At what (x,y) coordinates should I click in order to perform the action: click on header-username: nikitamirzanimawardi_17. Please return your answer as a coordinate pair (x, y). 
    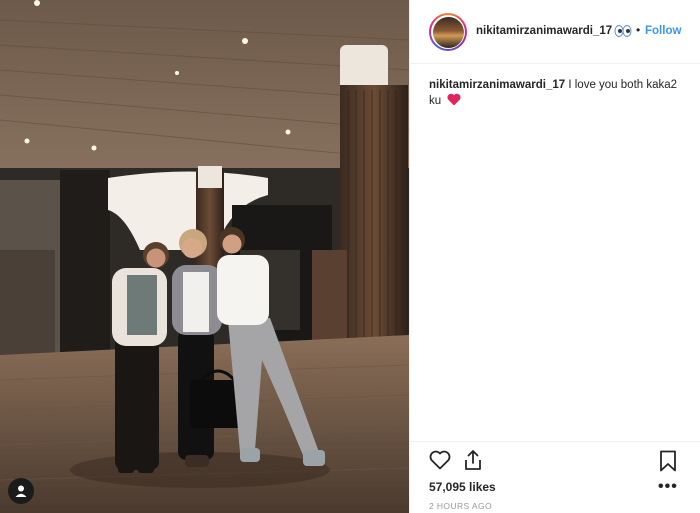
    Looking at the image, I should click on (544, 31).